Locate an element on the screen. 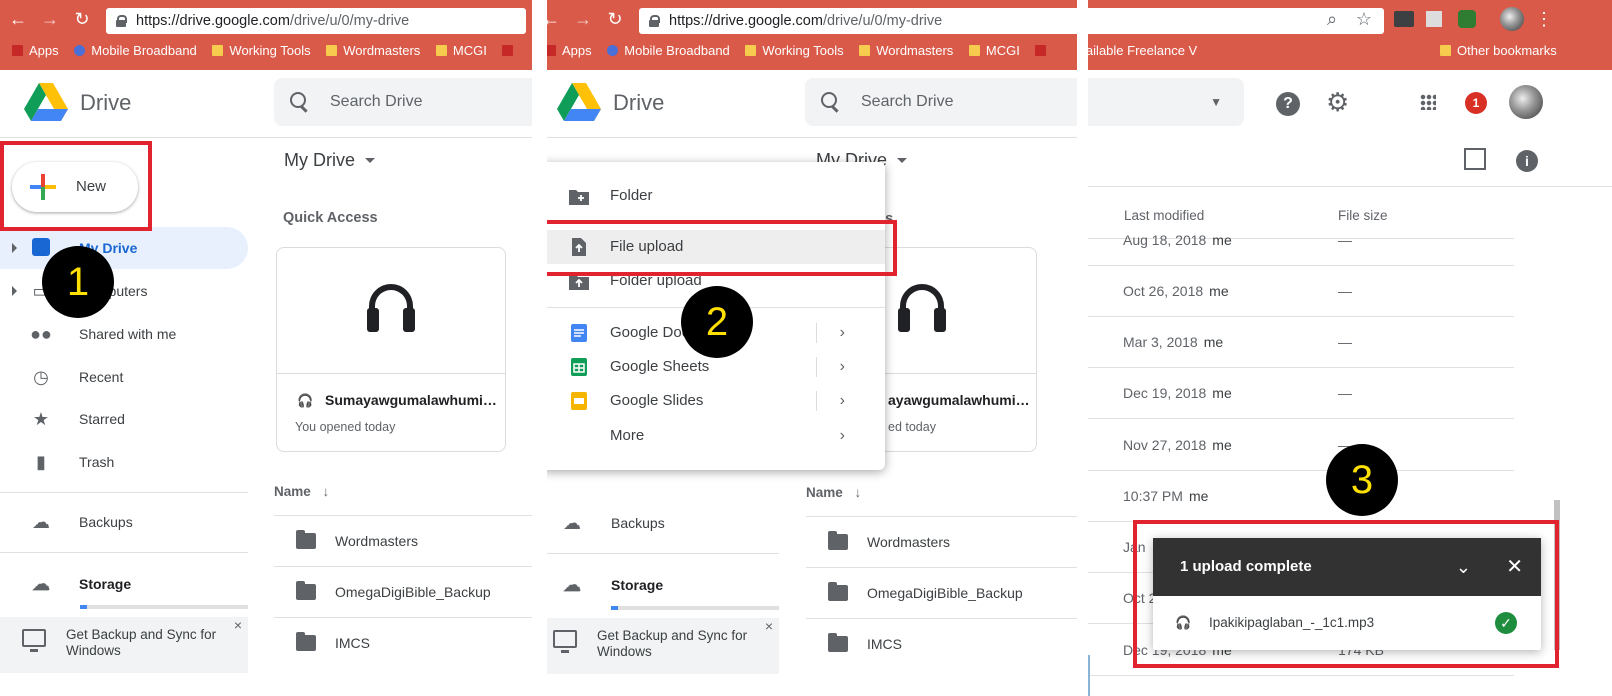 The image size is (1612, 696). my-drive-icon is located at coordinates (41, 247).